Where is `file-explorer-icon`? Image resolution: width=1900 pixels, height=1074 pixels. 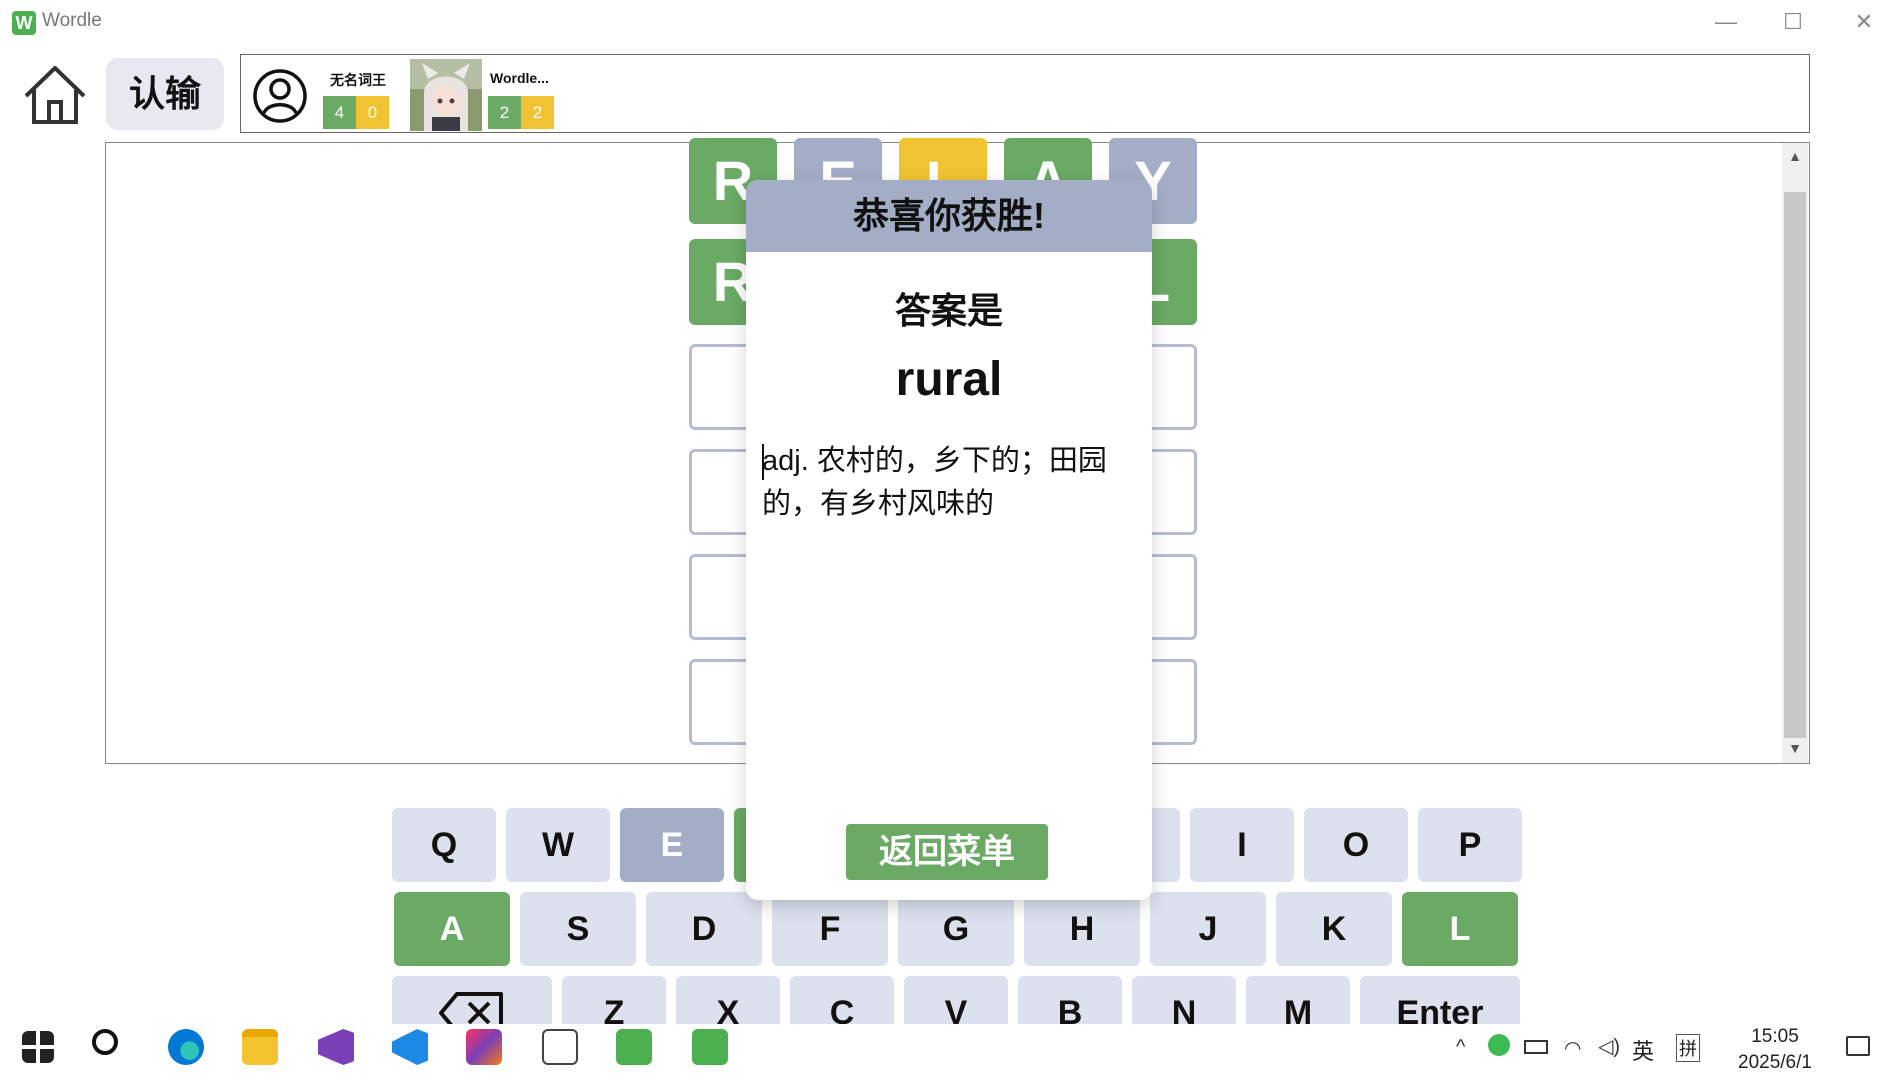 file-explorer-icon is located at coordinates (260, 1047).